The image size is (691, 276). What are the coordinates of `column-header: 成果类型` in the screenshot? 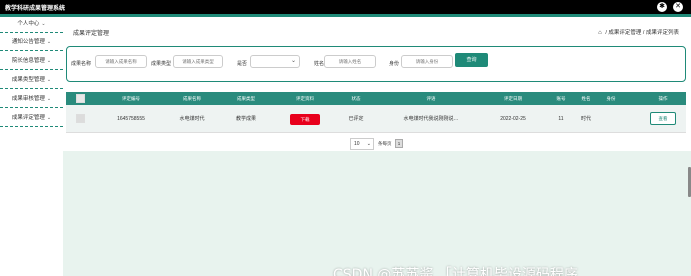 It's located at (246, 98).